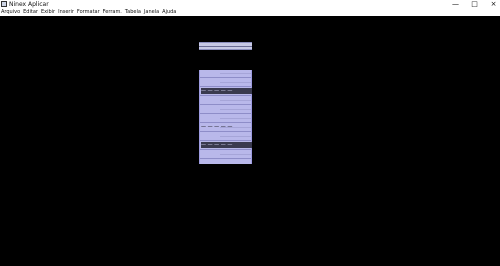 The image size is (500, 266). Describe the element at coordinates (151, 12) in the screenshot. I see `menu-item: Janela` at that location.